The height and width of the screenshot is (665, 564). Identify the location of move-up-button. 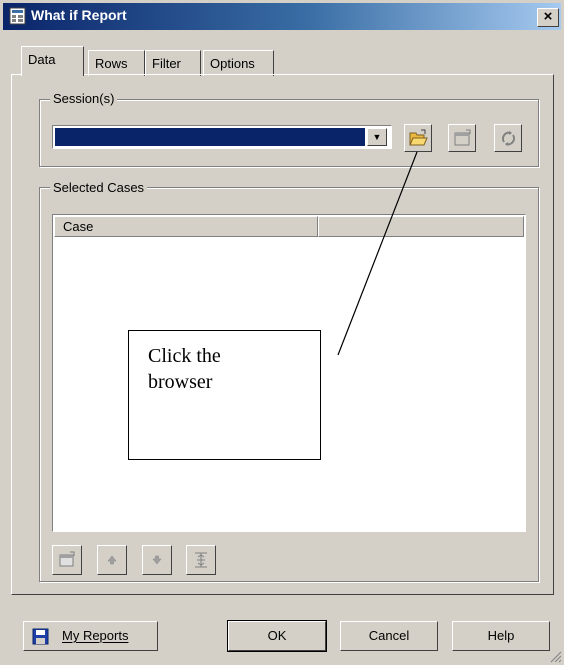
(112, 560).